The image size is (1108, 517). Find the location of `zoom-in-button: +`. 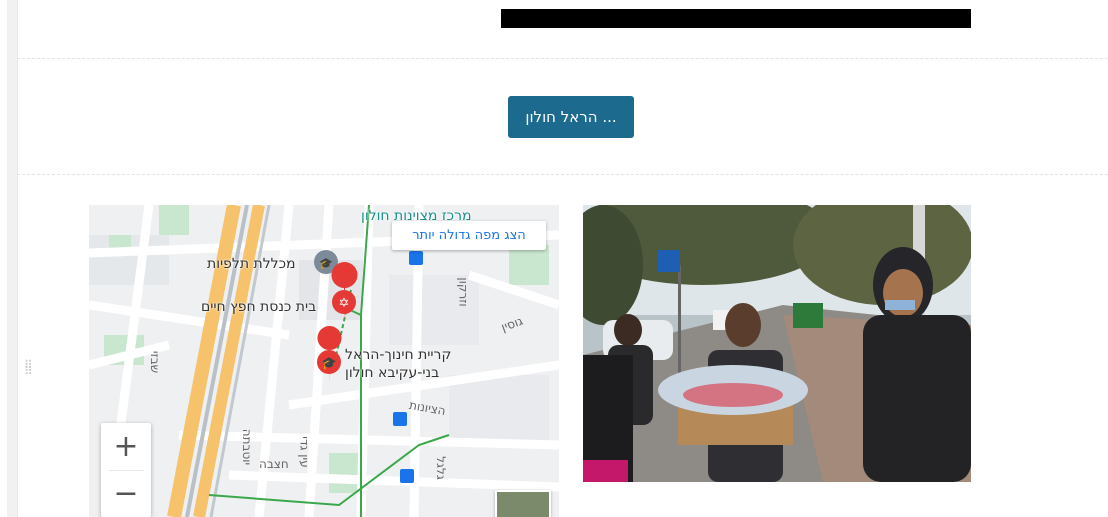

zoom-in-button: + is located at coordinates (126, 446).